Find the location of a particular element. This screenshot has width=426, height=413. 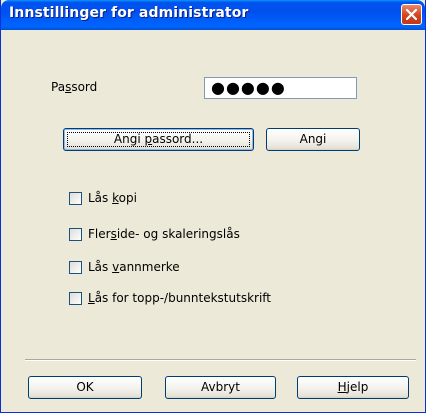

close-icon is located at coordinates (411, 14).